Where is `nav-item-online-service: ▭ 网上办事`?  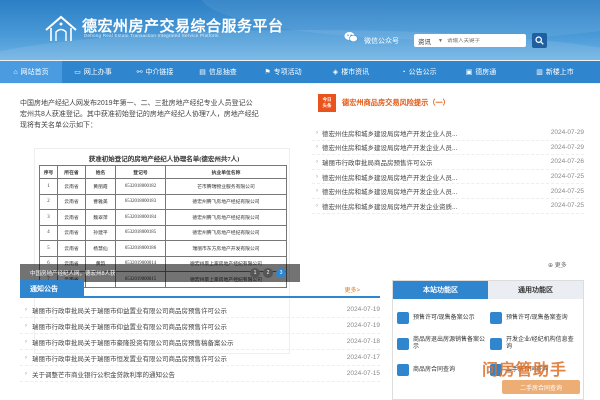
nav-item-online-service: ▭ 网上办事 is located at coordinates (93, 72).